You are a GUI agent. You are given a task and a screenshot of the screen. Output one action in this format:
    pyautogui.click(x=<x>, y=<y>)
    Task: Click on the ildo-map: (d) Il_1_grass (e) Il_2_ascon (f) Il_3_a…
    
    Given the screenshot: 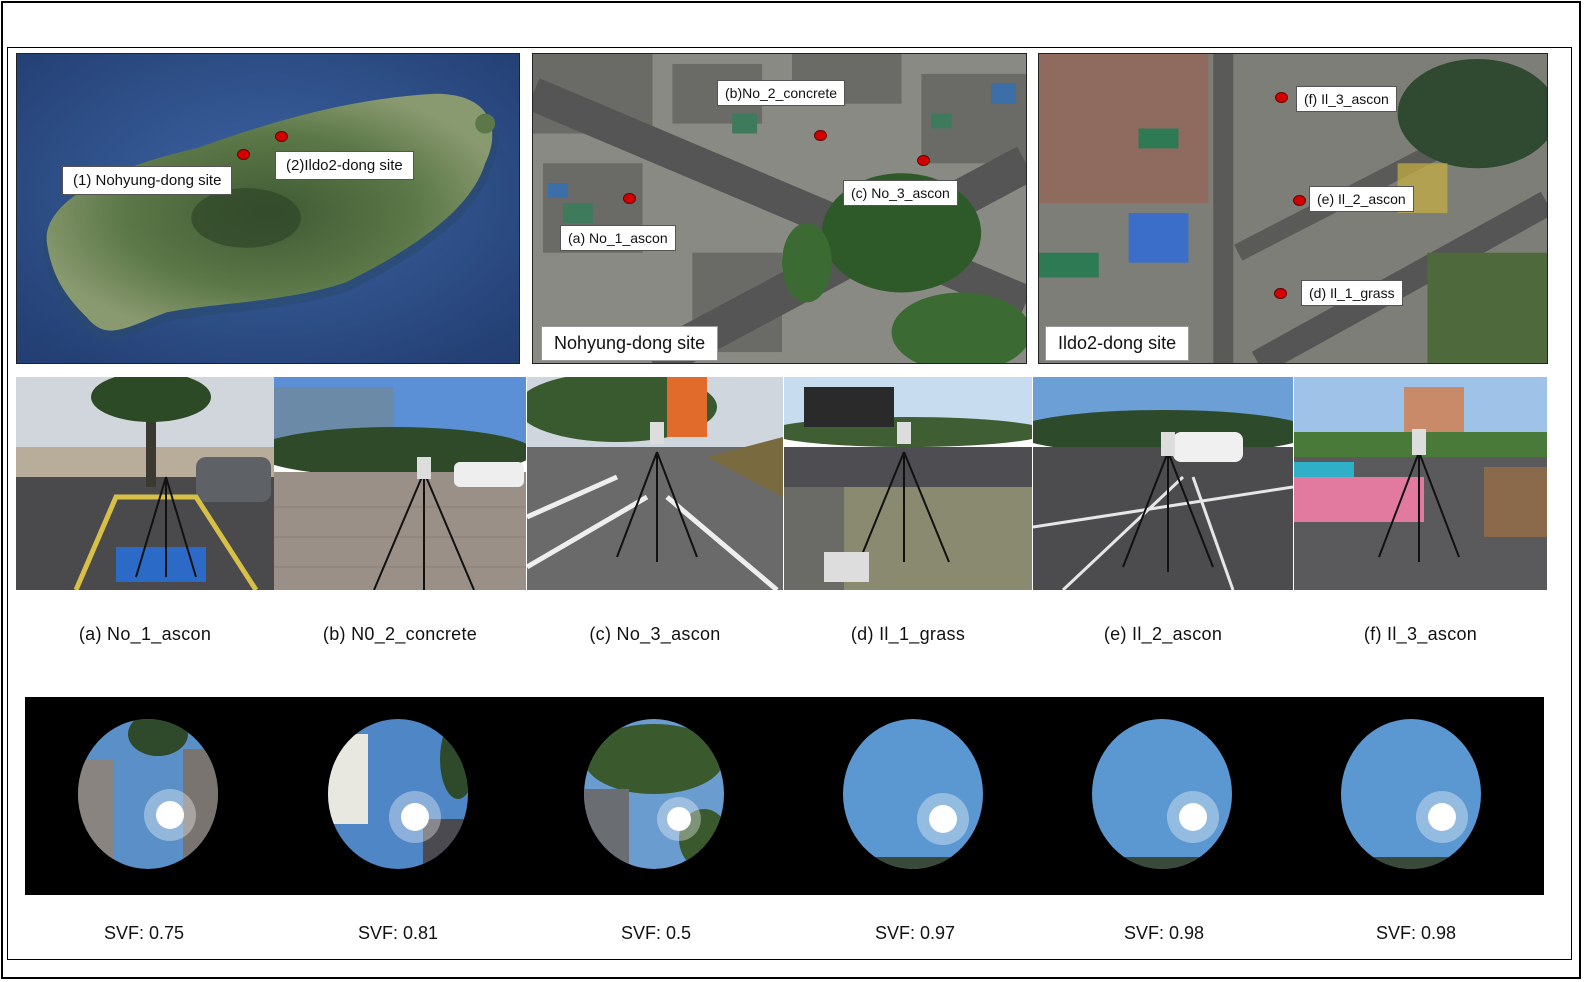 What is the action you would take?
    pyautogui.click(x=1293, y=208)
    